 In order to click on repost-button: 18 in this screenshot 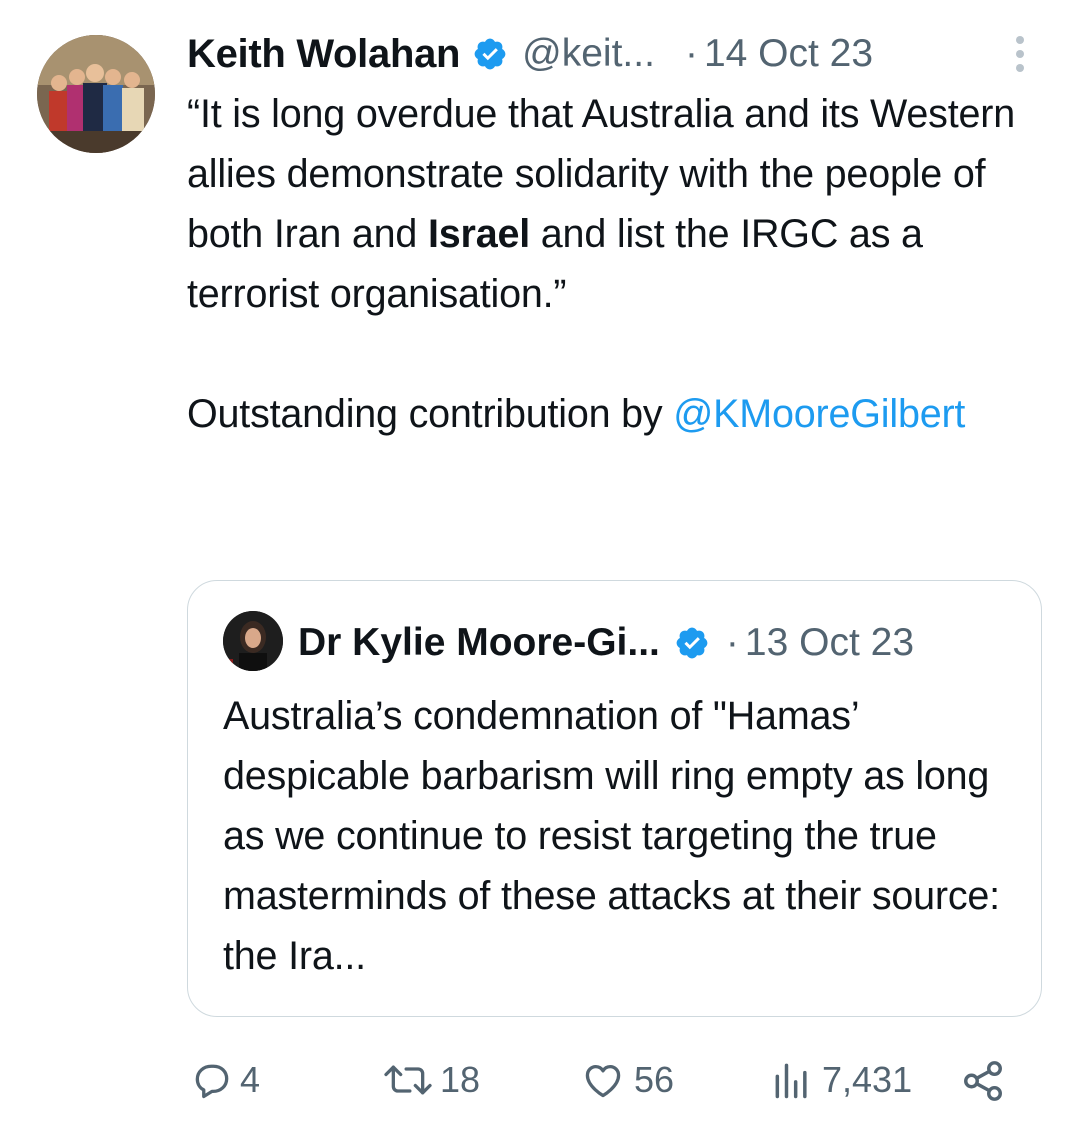, I will do `click(430, 1080)`.